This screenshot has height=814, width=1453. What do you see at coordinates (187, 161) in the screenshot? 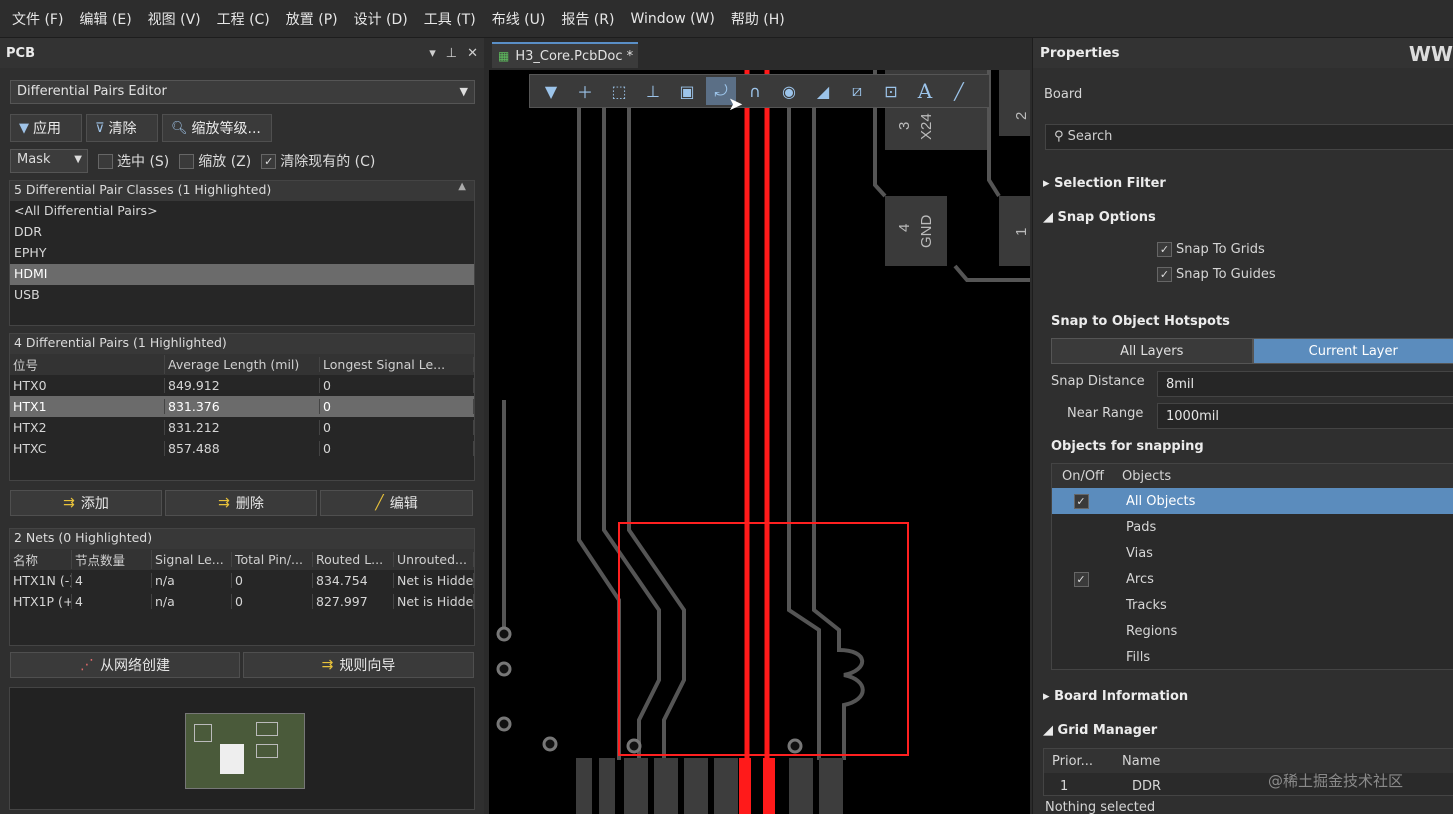
I see `zoom-checkbox` at bounding box center [187, 161].